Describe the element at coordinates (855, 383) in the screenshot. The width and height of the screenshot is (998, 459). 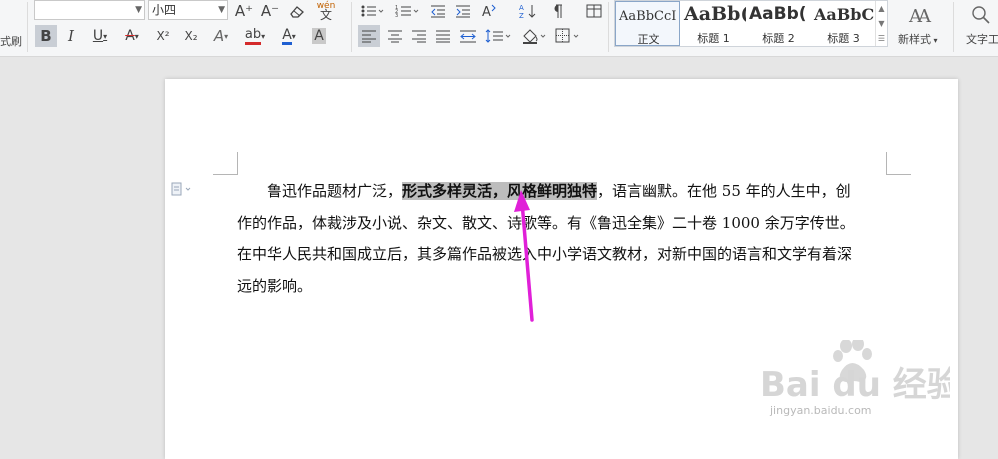
I see `svg-text: Bai du 经验` at that location.